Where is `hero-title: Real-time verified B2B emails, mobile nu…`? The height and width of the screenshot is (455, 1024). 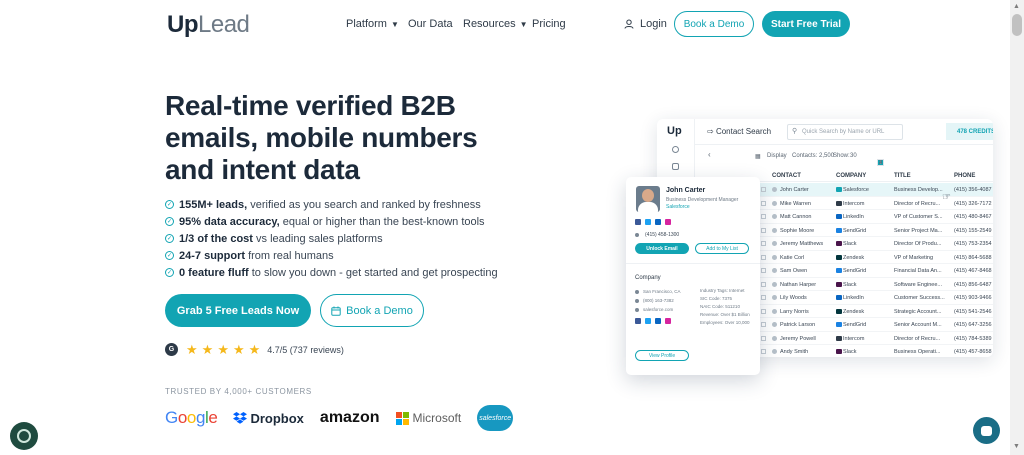 hero-title: Real-time verified B2B emails, mobile nu… is located at coordinates (321, 137).